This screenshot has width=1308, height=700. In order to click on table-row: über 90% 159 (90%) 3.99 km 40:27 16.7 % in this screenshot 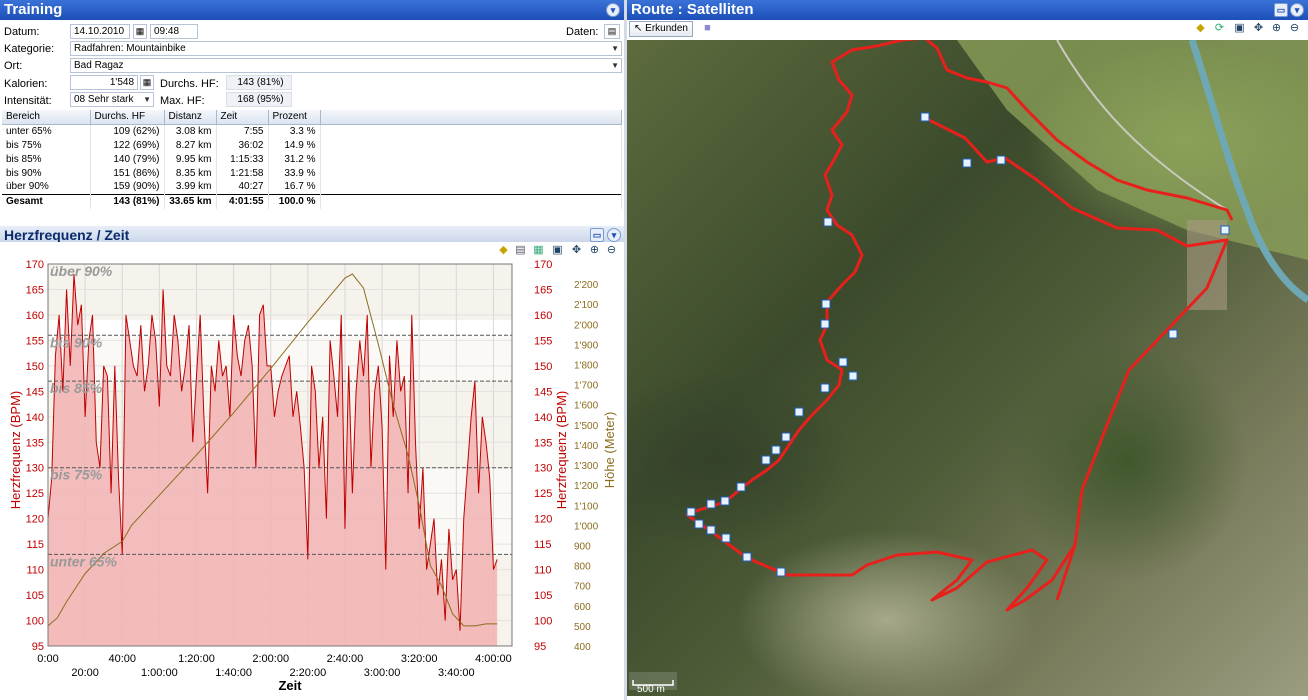, I will do `click(312, 187)`.